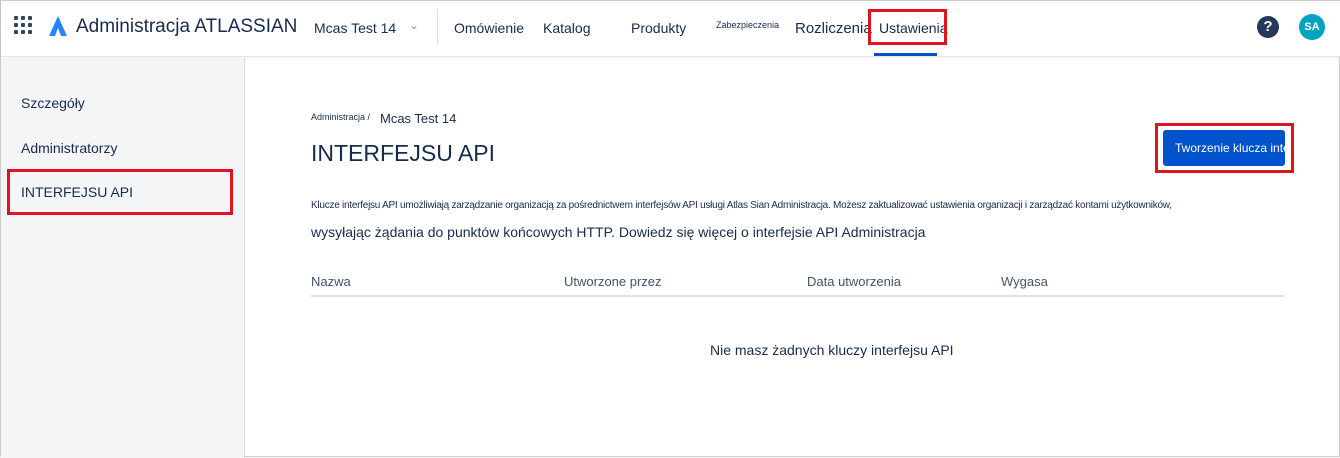  Describe the element at coordinates (53, 103) in the screenshot. I see `sidebar-item-details: Szczegóły` at that location.